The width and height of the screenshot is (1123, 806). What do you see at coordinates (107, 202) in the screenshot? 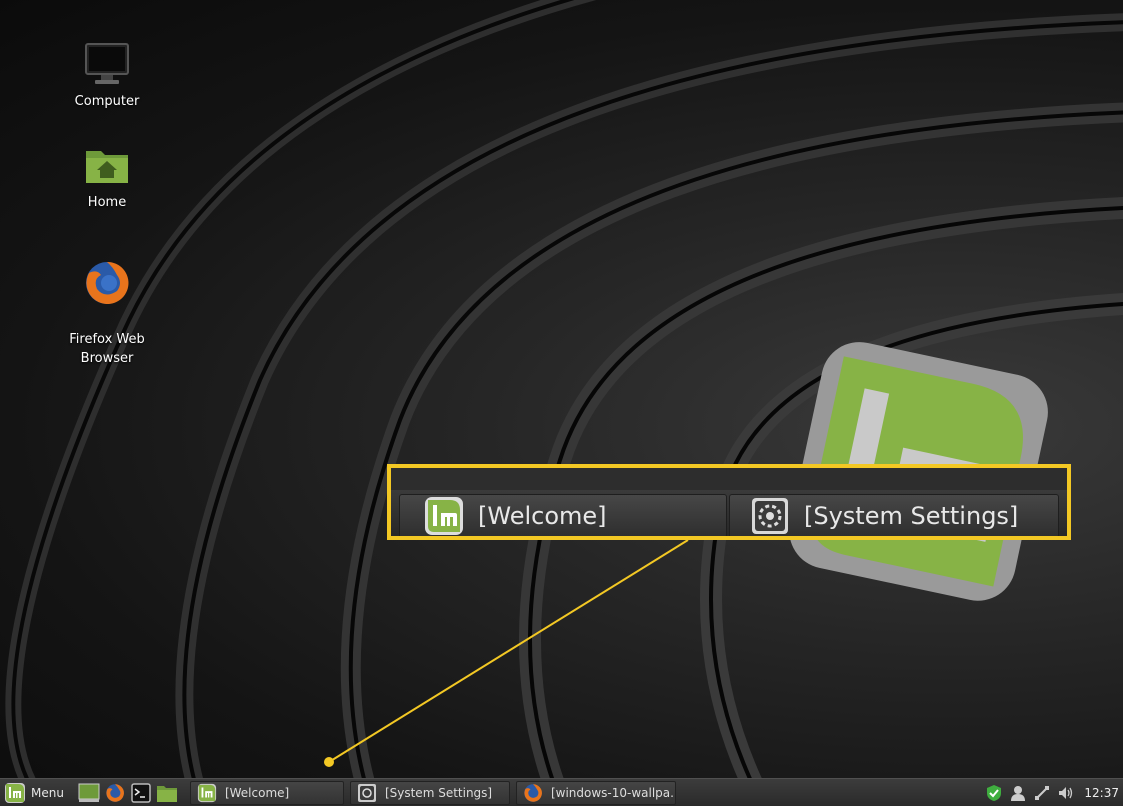
I see `desktop-icon-label: Home` at bounding box center [107, 202].